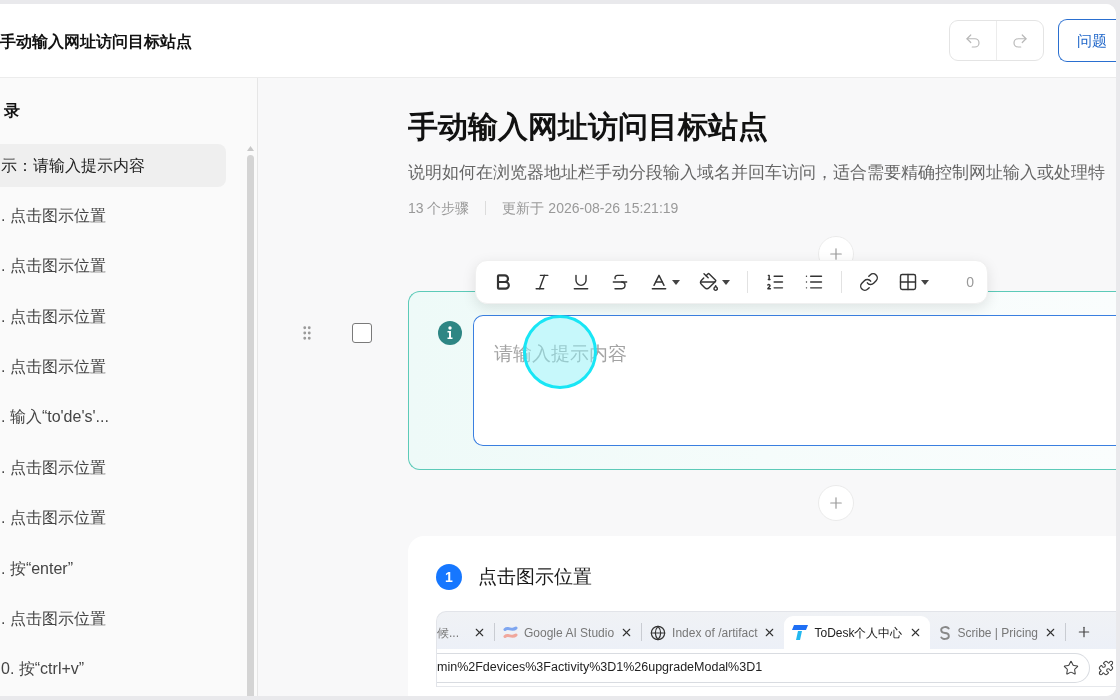 The width and height of the screenshot is (1120, 700). Describe the element at coordinates (800, 632) in the screenshot. I see `parallelogram-logo-icon` at that location.